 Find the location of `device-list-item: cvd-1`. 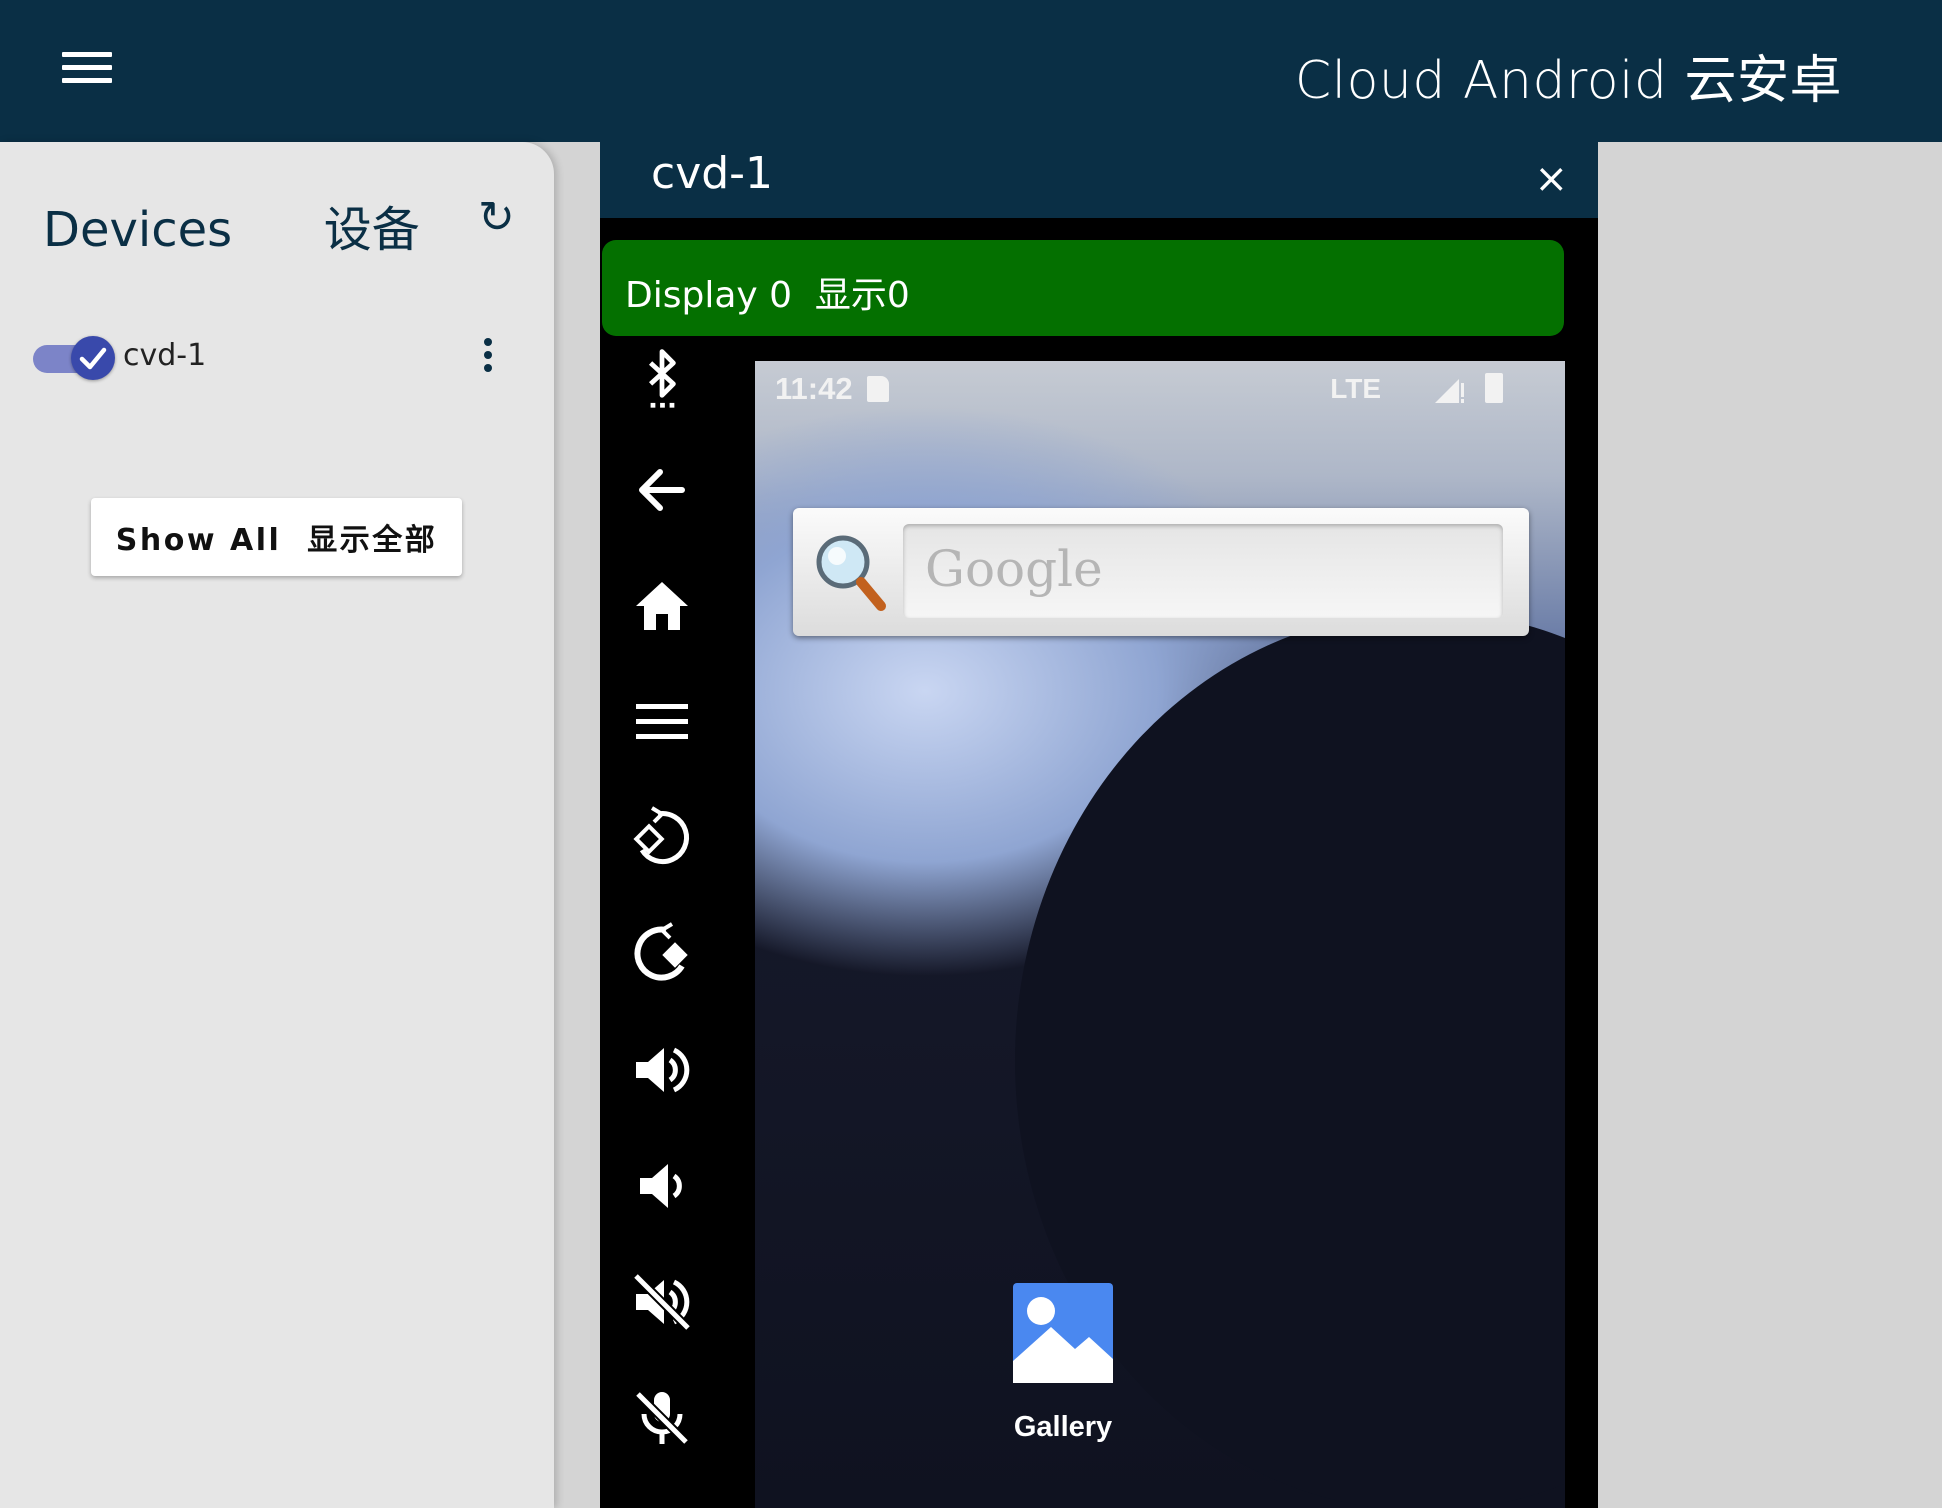

device-list-item: cvd-1 is located at coordinates (280, 357).